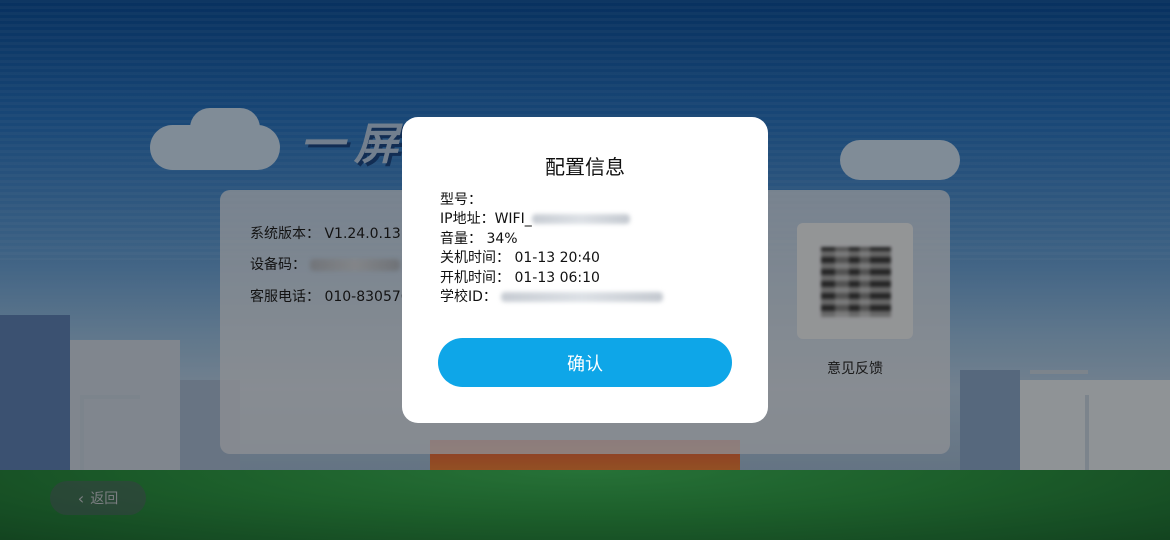 The width and height of the screenshot is (1170, 540). Describe the element at coordinates (582, 296) in the screenshot. I see `school-id-redacted` at that location.